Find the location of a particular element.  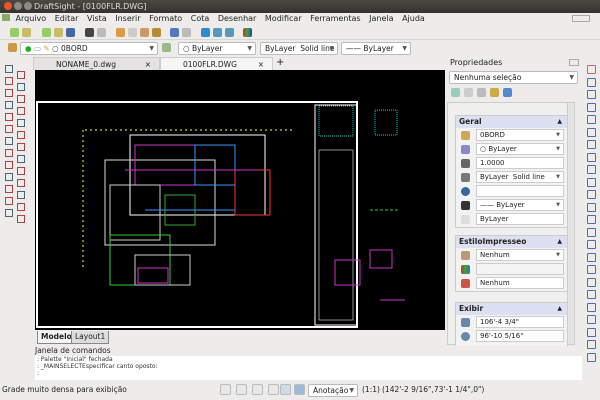

menu-desenhar: Desenhar is located at coordinates (237, 18).